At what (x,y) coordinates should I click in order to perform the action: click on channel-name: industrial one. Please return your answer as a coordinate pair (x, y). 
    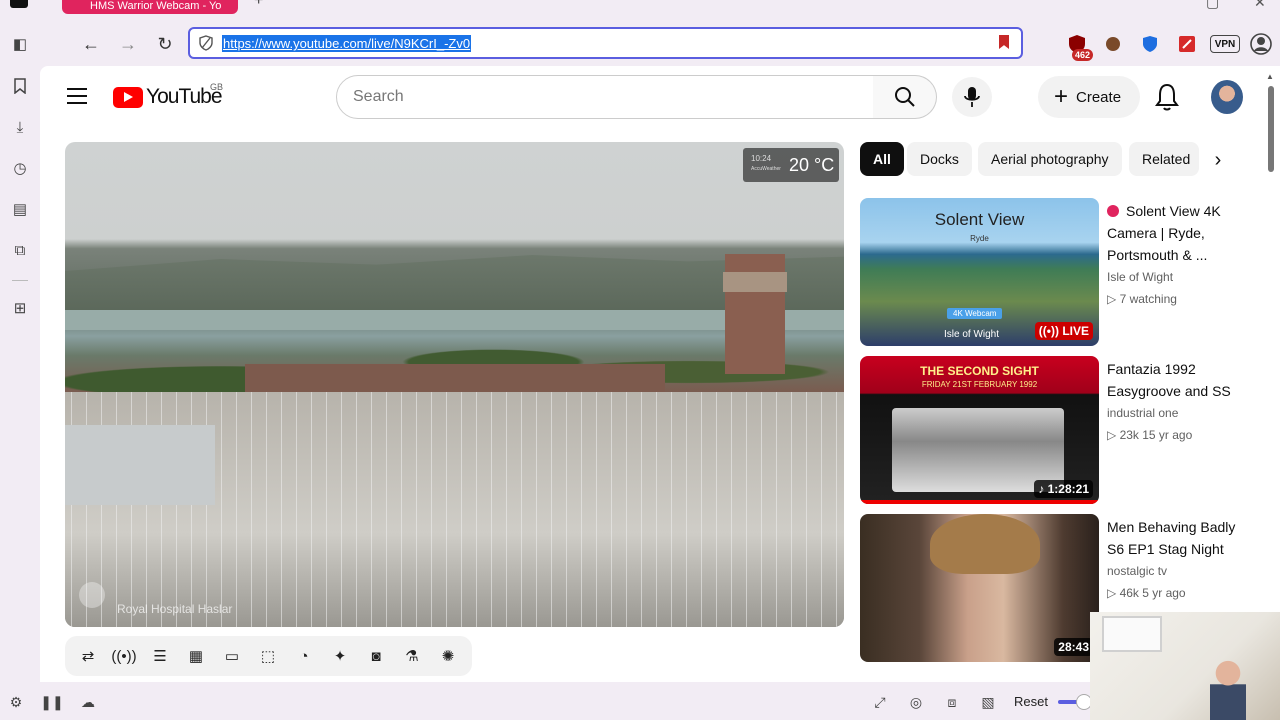
    Looking at the image, I should click on (1142, 413).